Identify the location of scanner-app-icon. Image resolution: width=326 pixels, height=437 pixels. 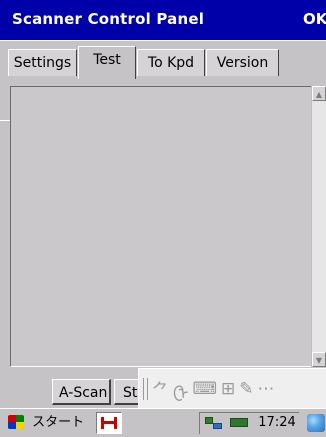
(109, 423).